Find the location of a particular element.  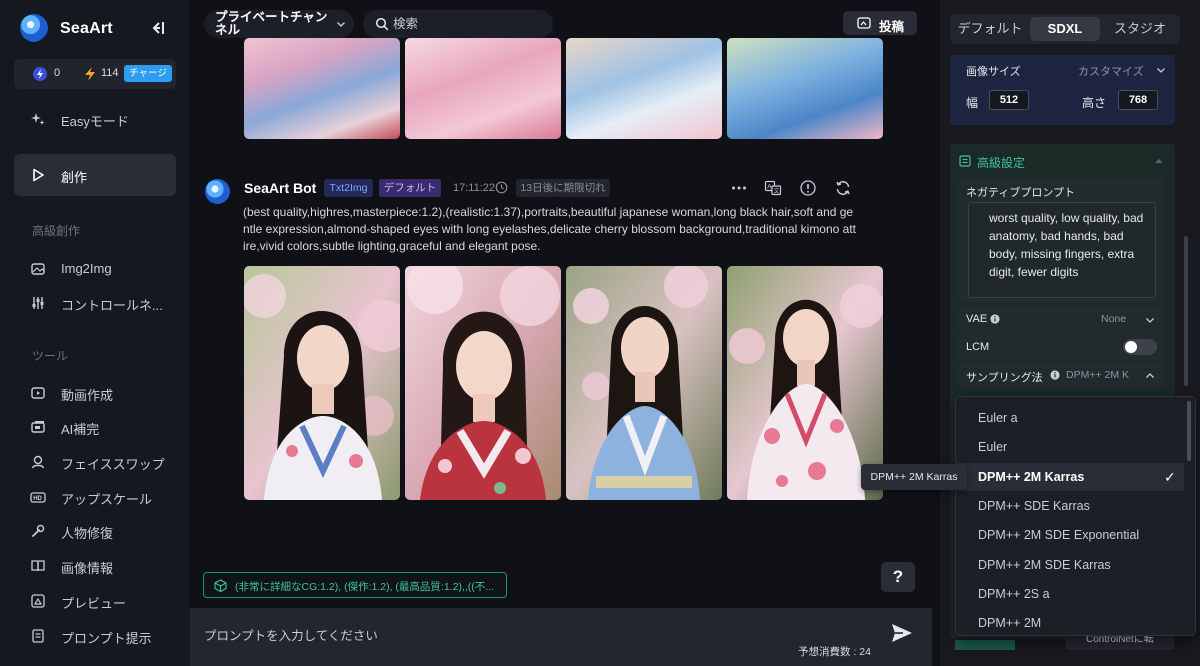

settings-list-icon is located at coordinates (965, 161).